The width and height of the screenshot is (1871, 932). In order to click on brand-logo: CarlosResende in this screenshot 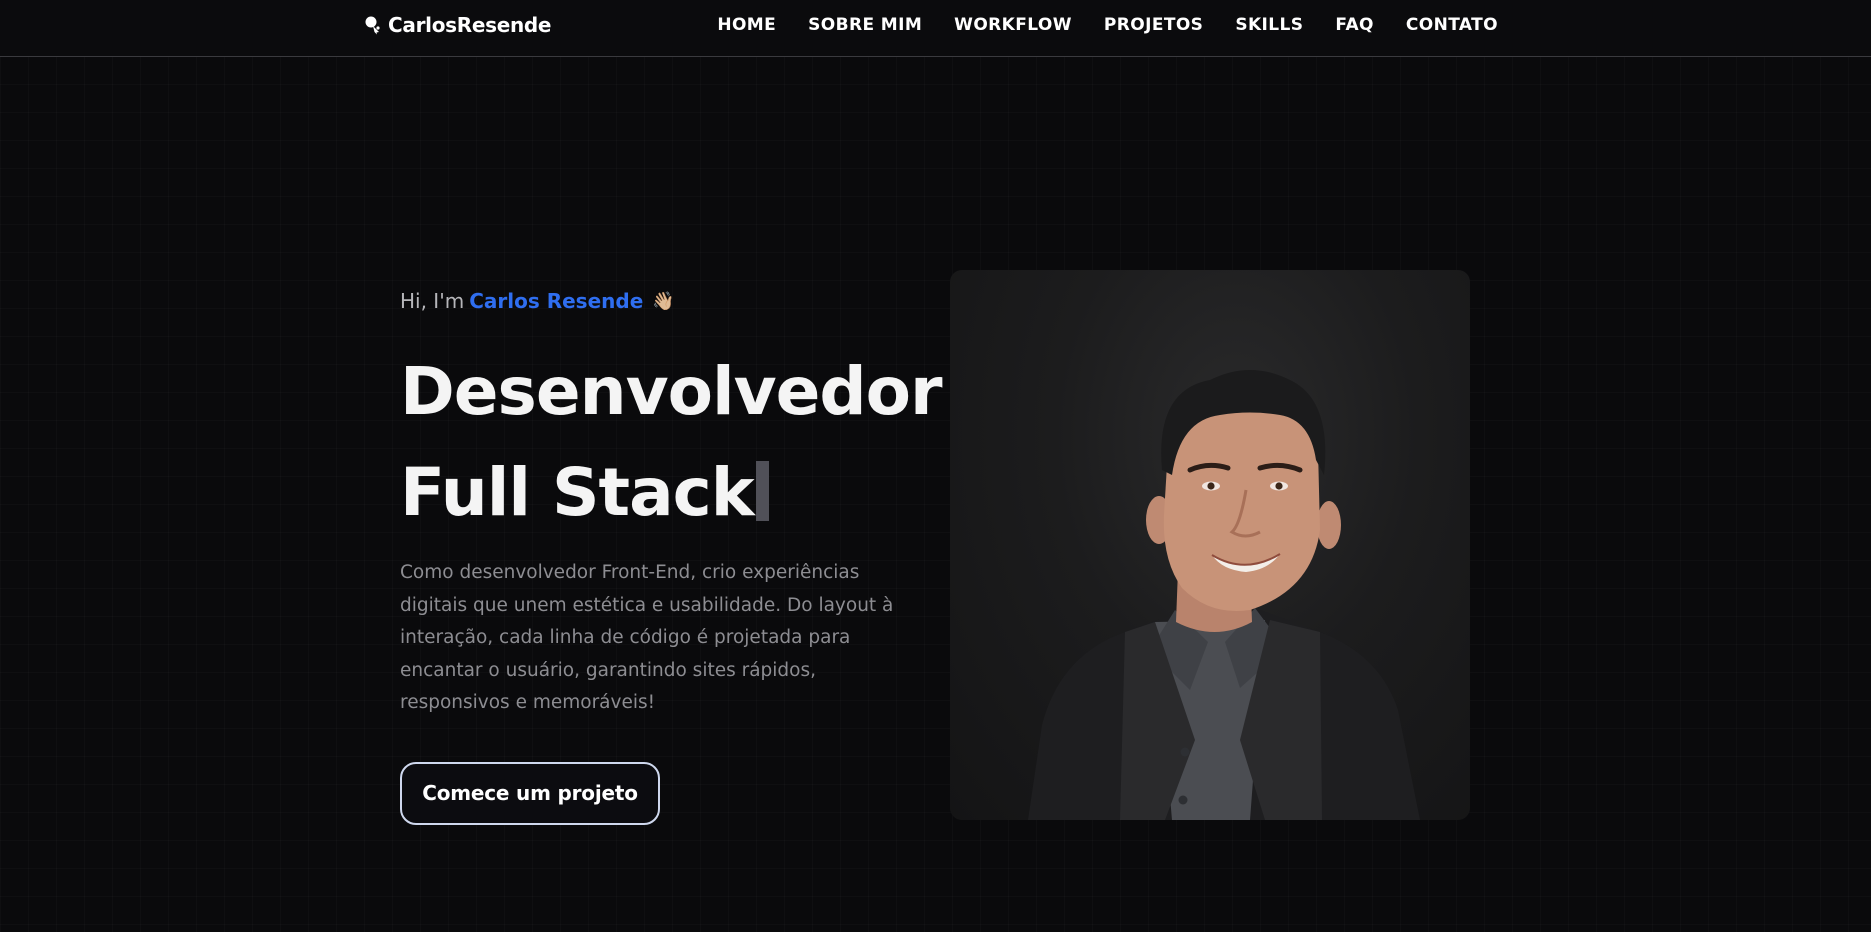, I will do `click(458, 25)`.